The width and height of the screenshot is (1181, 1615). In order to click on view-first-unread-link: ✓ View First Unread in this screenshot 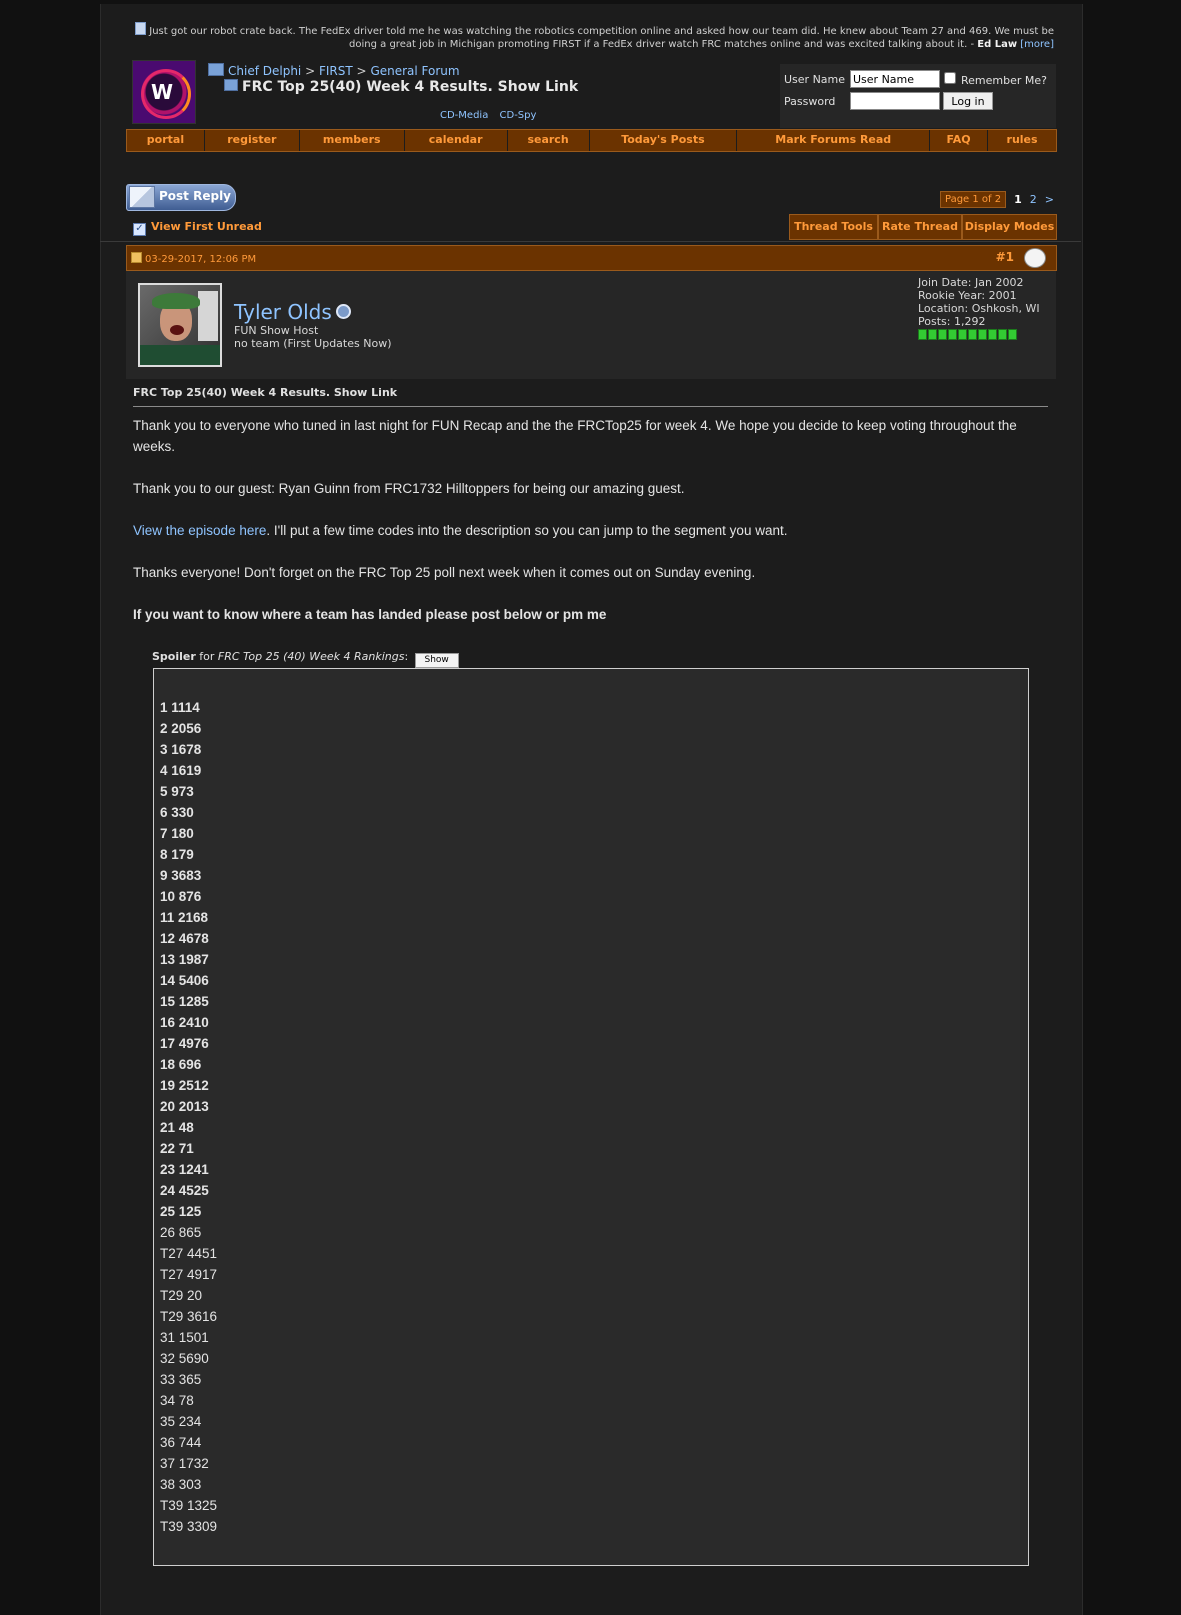, I will do `click(197, 228)`.